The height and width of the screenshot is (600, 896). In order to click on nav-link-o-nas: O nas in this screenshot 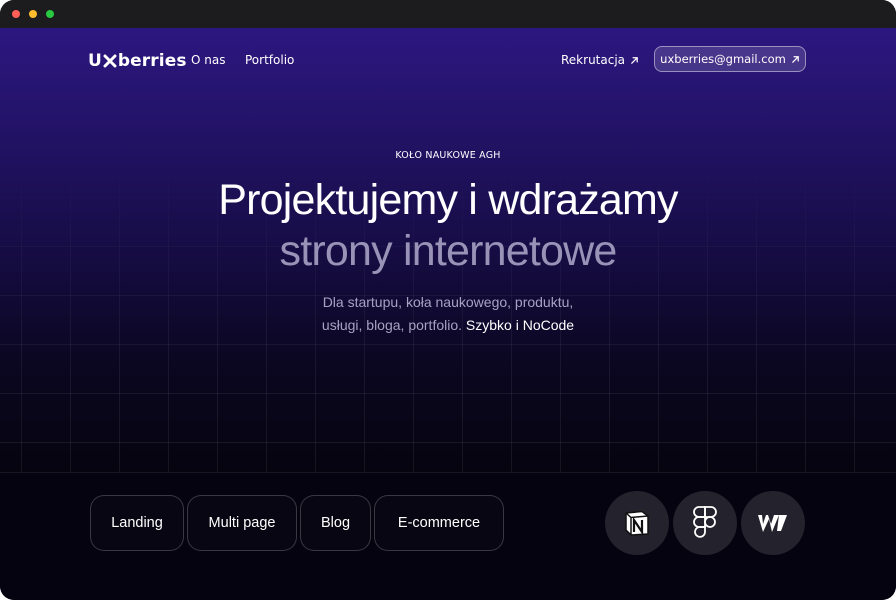, I will do `click(208, 60)`.